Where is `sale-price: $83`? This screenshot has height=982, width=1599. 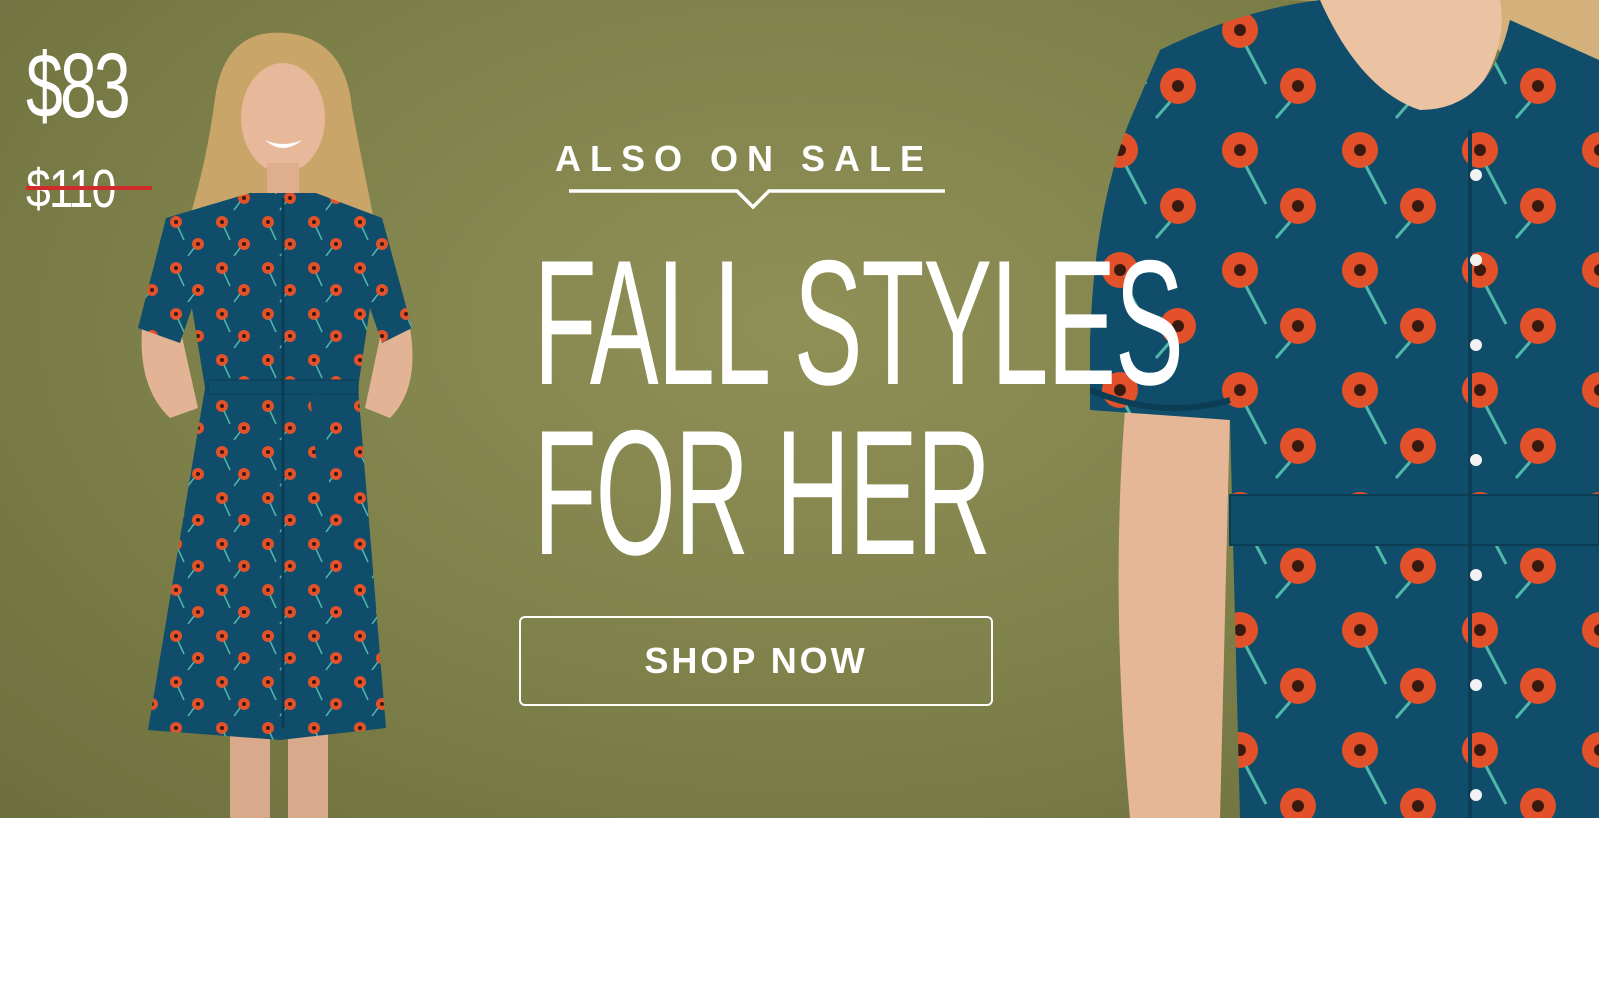 sale-price: $83 is located at coordinates (78, 86).